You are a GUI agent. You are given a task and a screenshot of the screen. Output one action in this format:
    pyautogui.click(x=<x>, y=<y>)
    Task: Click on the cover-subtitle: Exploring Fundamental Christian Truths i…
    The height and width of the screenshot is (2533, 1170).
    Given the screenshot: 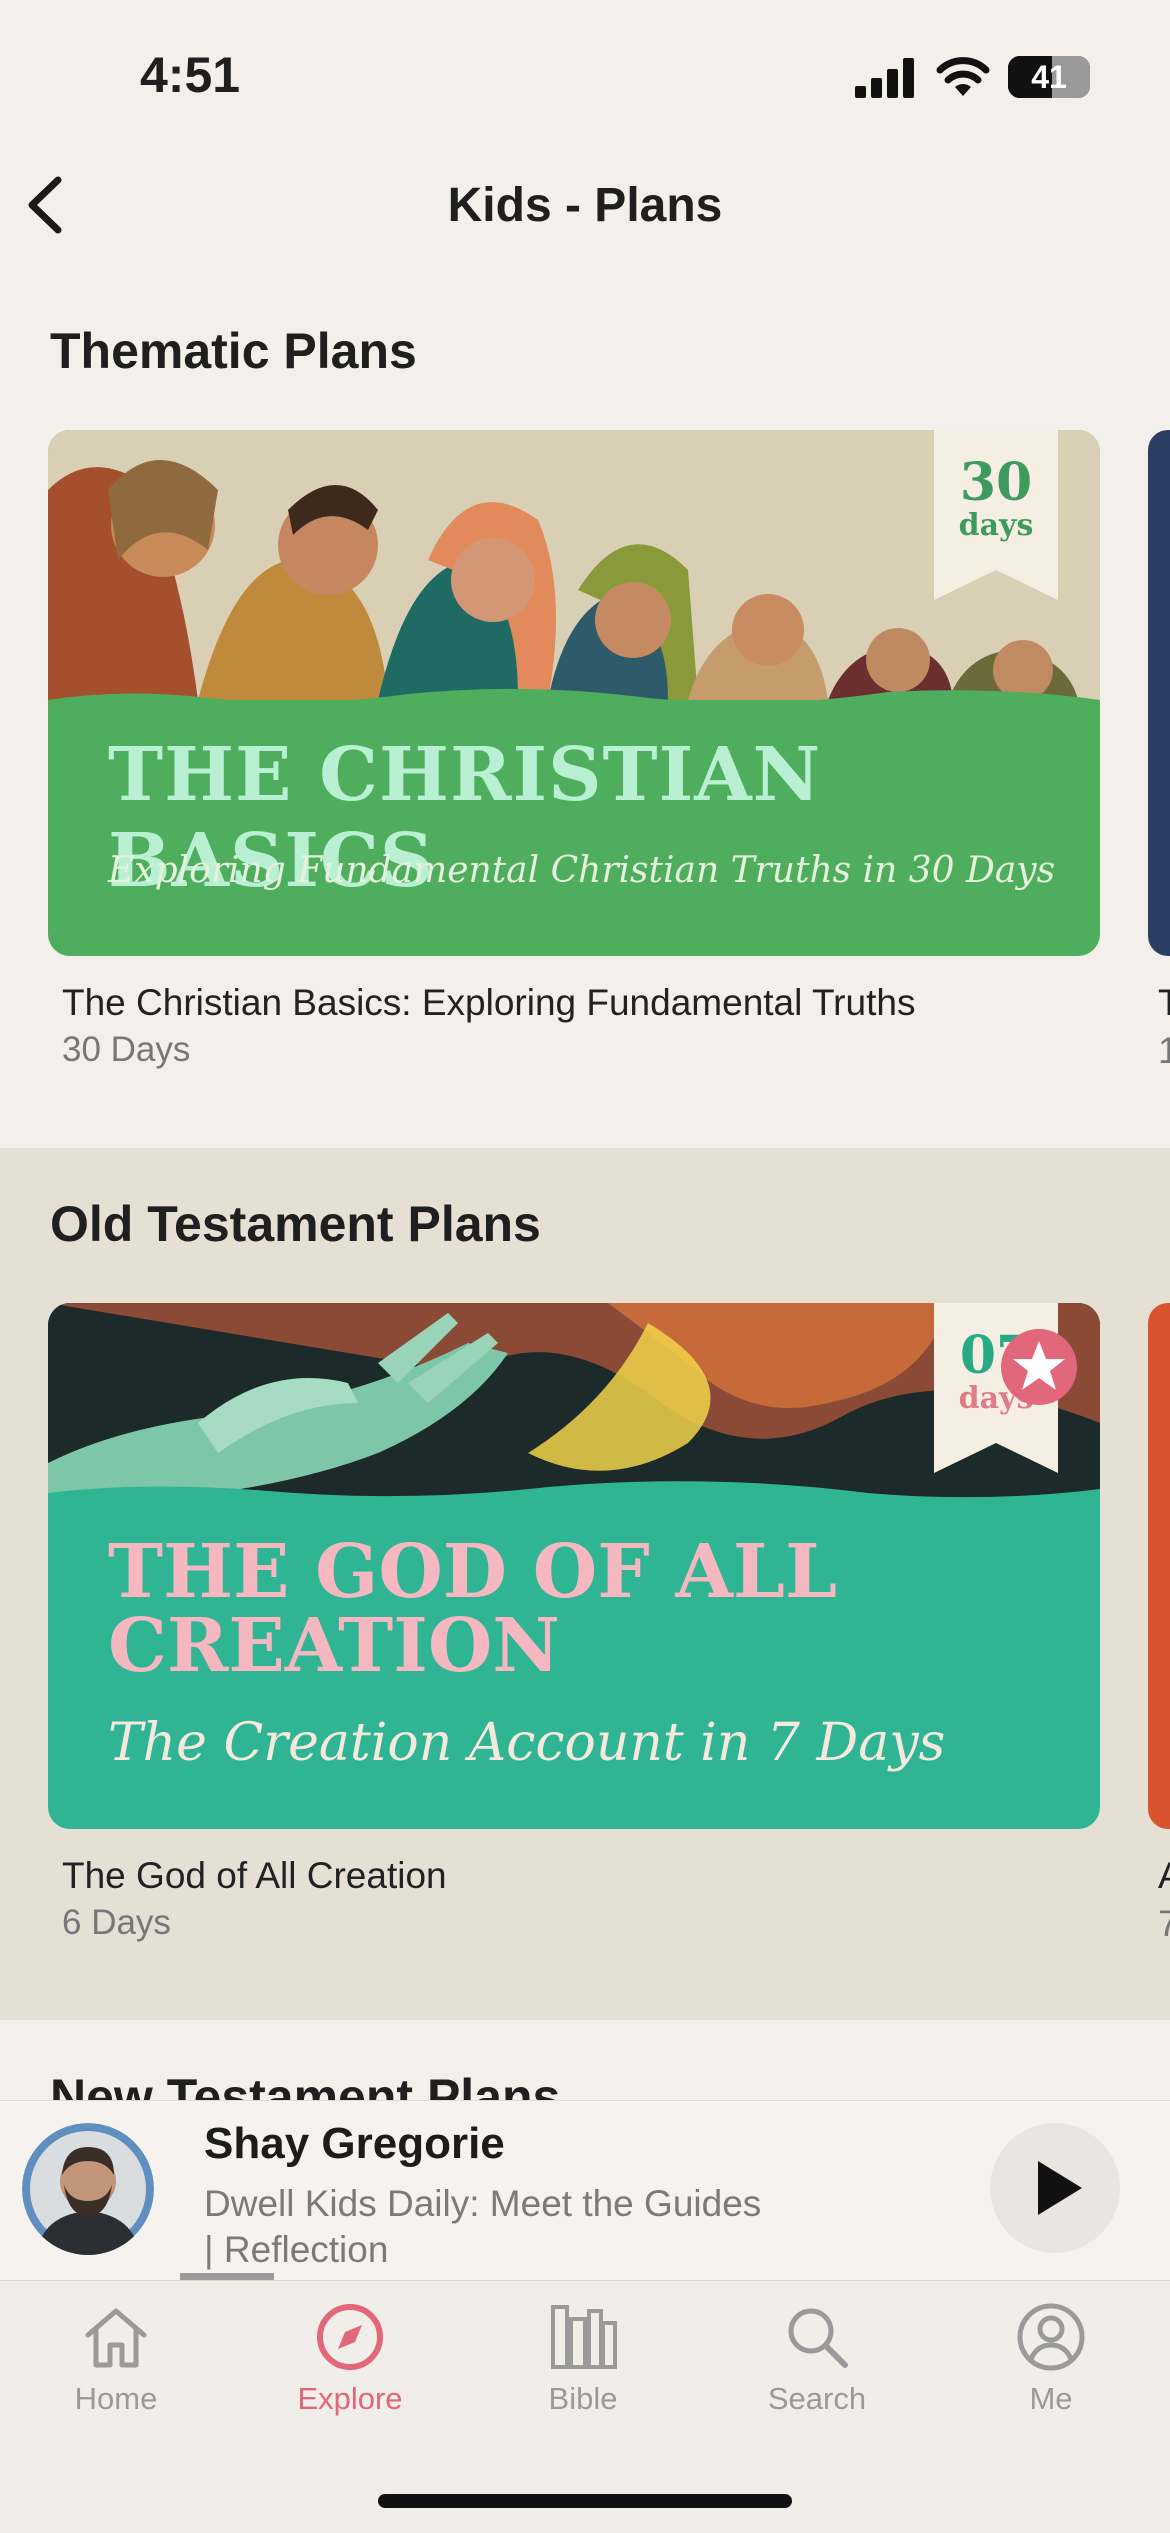 What is the action you would take?
    pyautogui.click(x=582, y=870)
    